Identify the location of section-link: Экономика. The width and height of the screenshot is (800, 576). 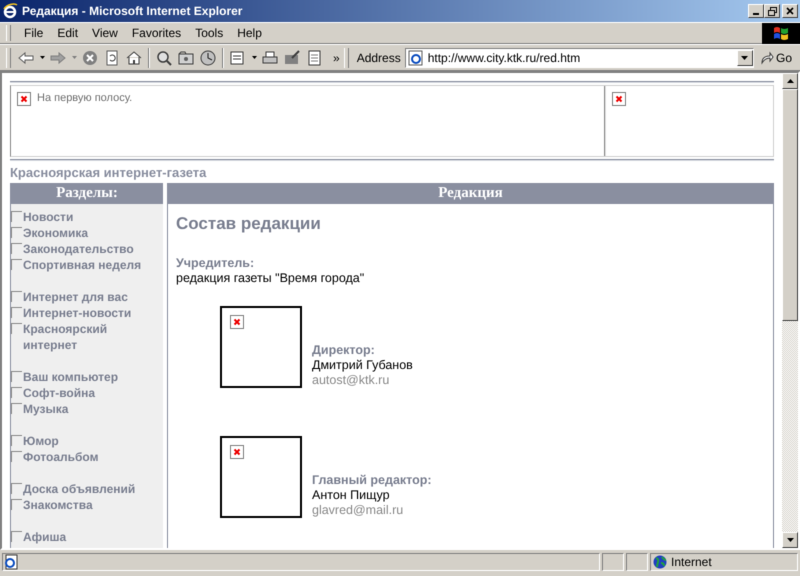
(89, 233).